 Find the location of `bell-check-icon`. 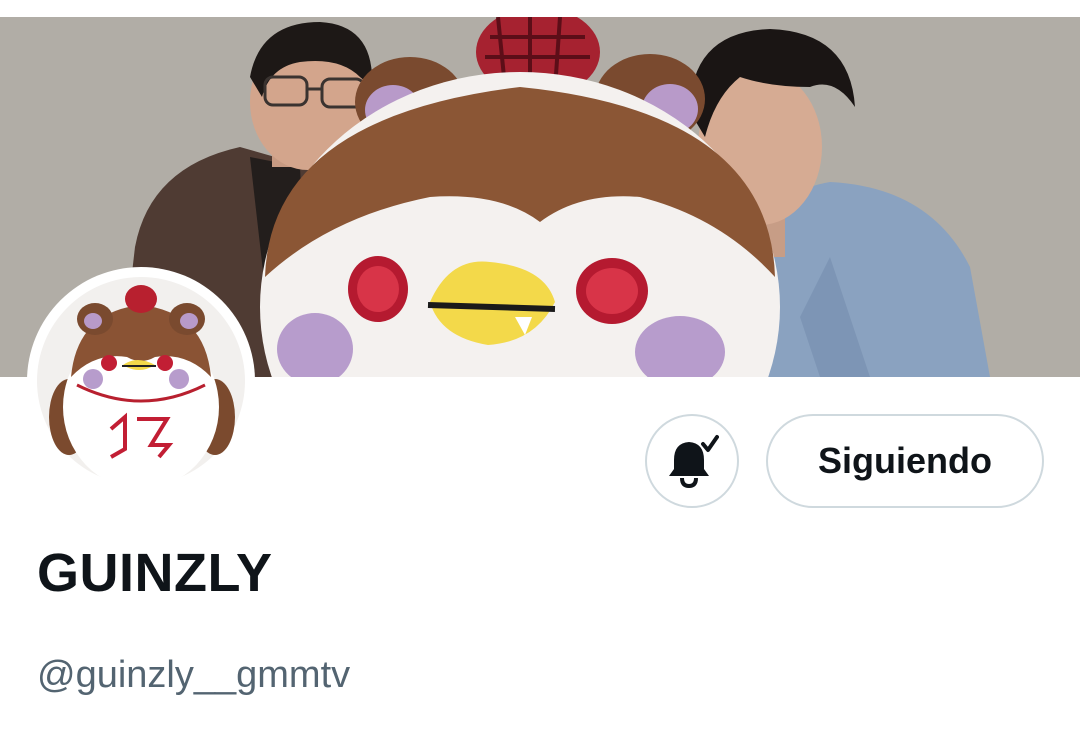

bell-check-icon is located at coordinates (694, 461).